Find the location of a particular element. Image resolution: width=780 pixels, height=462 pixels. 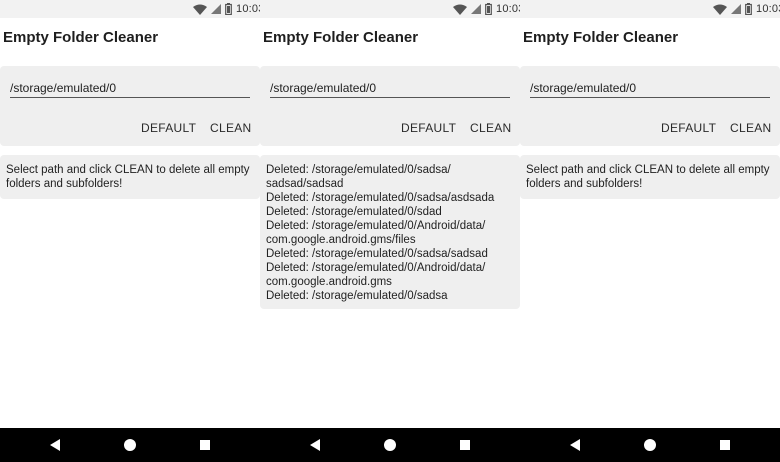

navigation-bar is located at coordinates (390, 445).